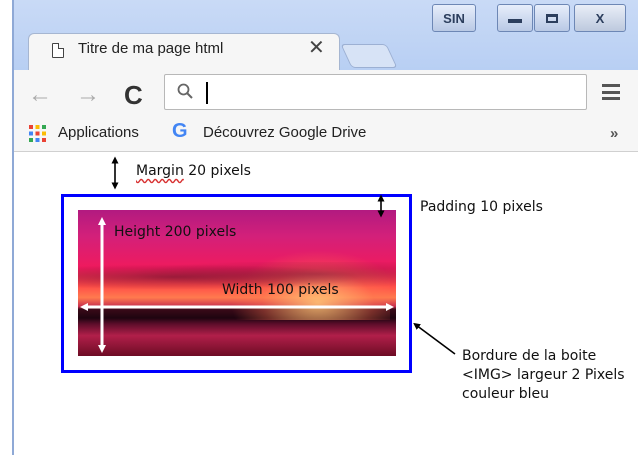 This screenshot has height=455, width=638. Describe the element at coordinates (175, 232) in the screenshot. I see `height-annotation: Height 200 pixels` at that location.